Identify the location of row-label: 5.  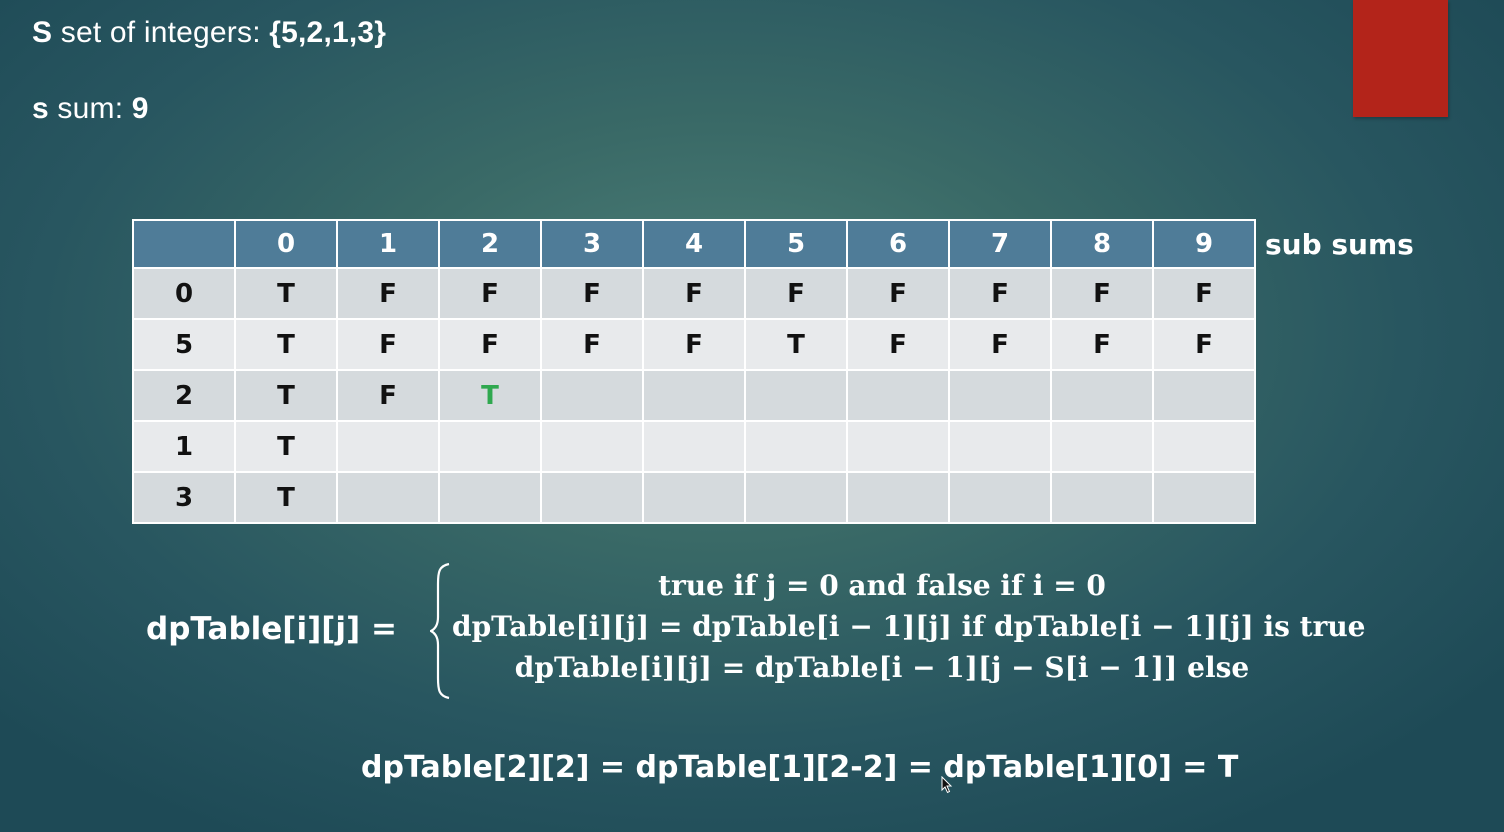
(184, 344).